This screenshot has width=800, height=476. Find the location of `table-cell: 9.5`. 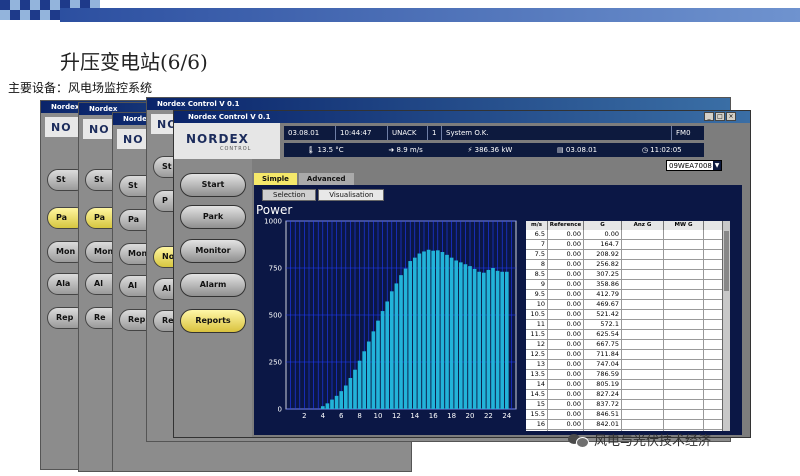

table-cell: 9.5 is located at coordinates (537, 294).